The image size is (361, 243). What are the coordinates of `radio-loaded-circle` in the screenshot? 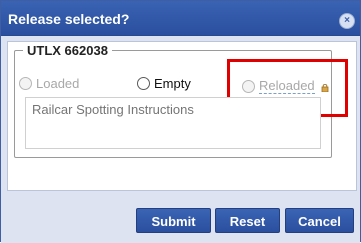 It's located at (25, 83).